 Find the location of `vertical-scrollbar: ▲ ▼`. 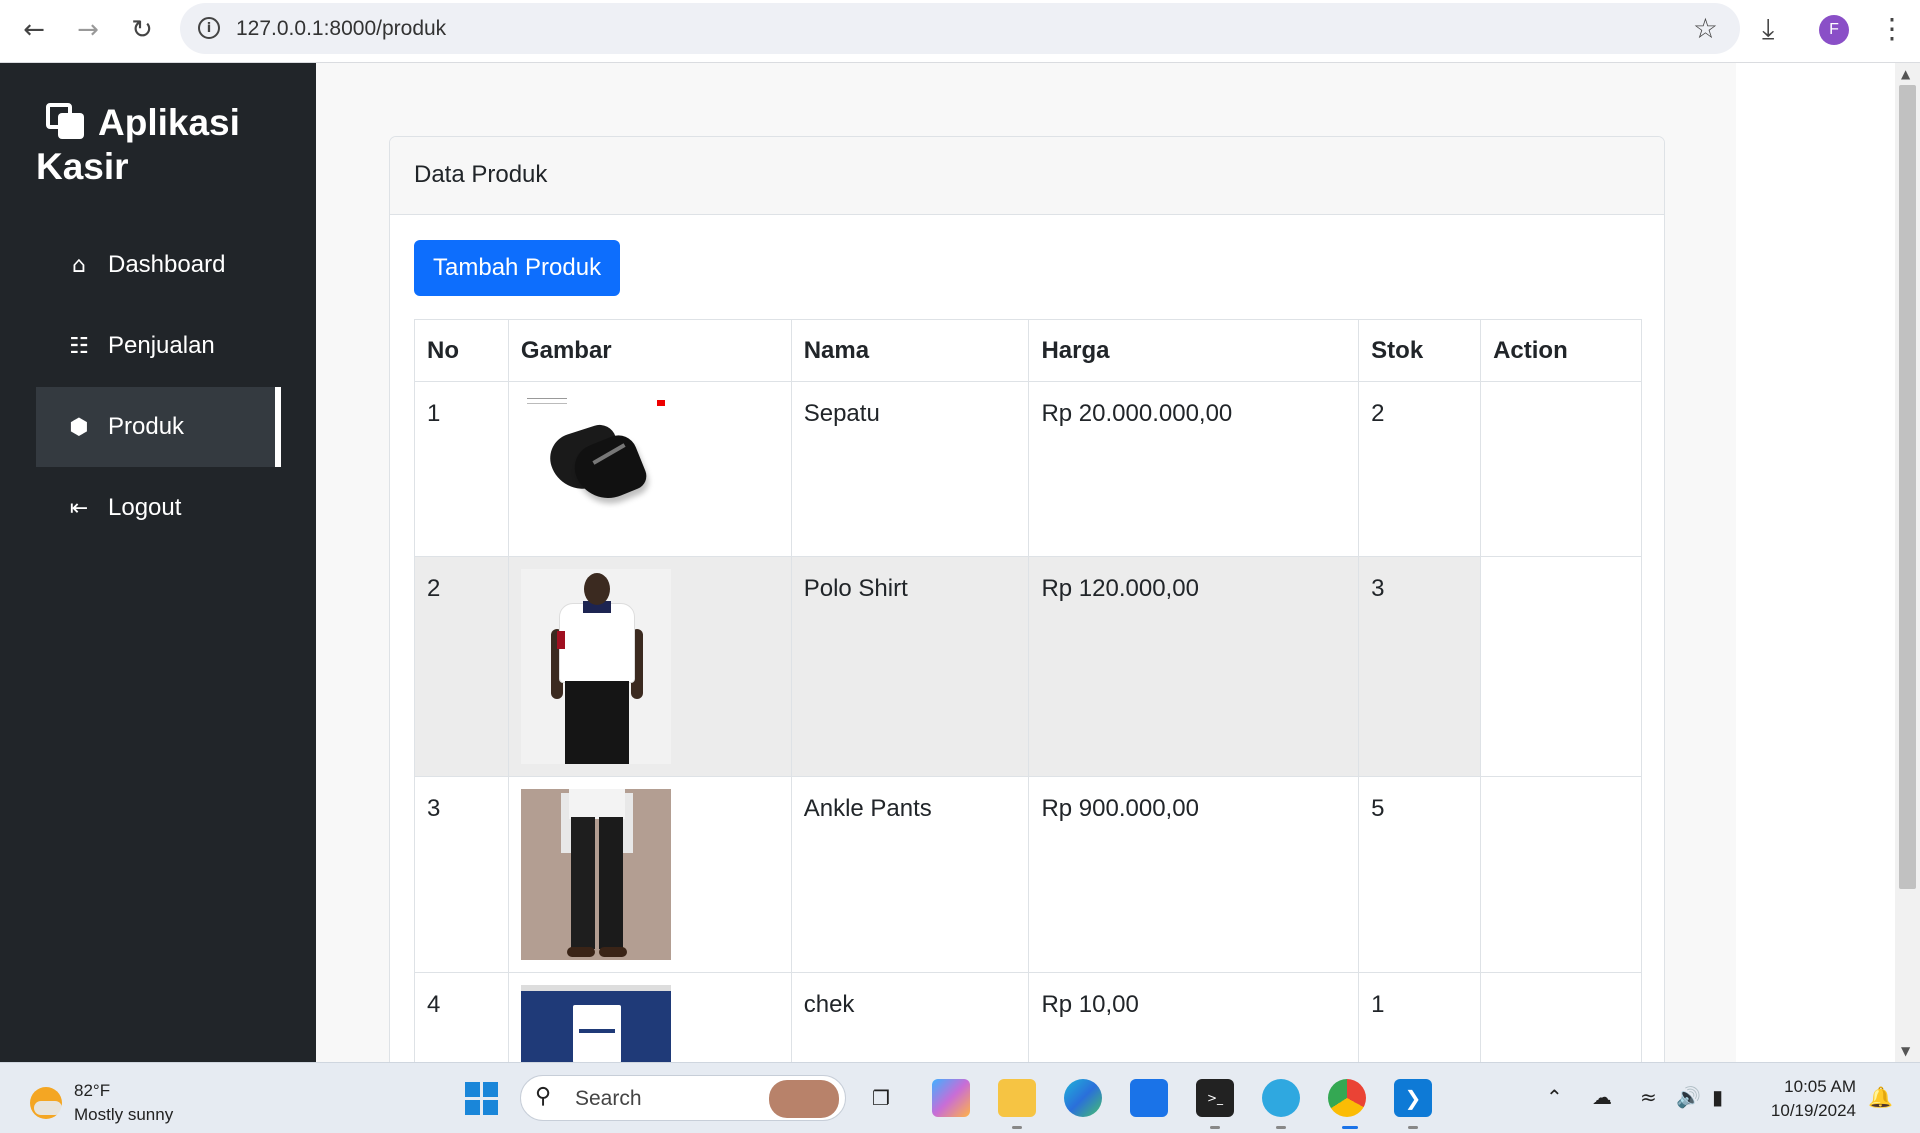

vertical-scrollbar: ▲ ▼ is located at coordinates (1907, 562).